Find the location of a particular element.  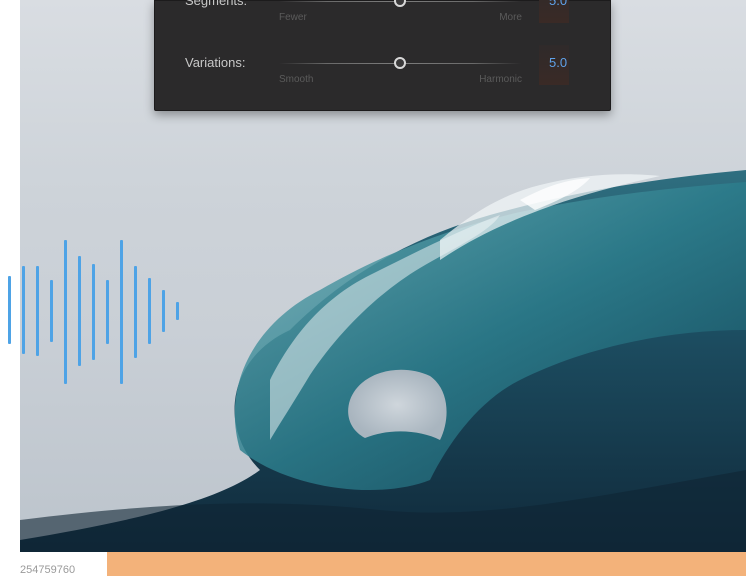

variations-min-label: Smooth is located at coordinates (296, 79).